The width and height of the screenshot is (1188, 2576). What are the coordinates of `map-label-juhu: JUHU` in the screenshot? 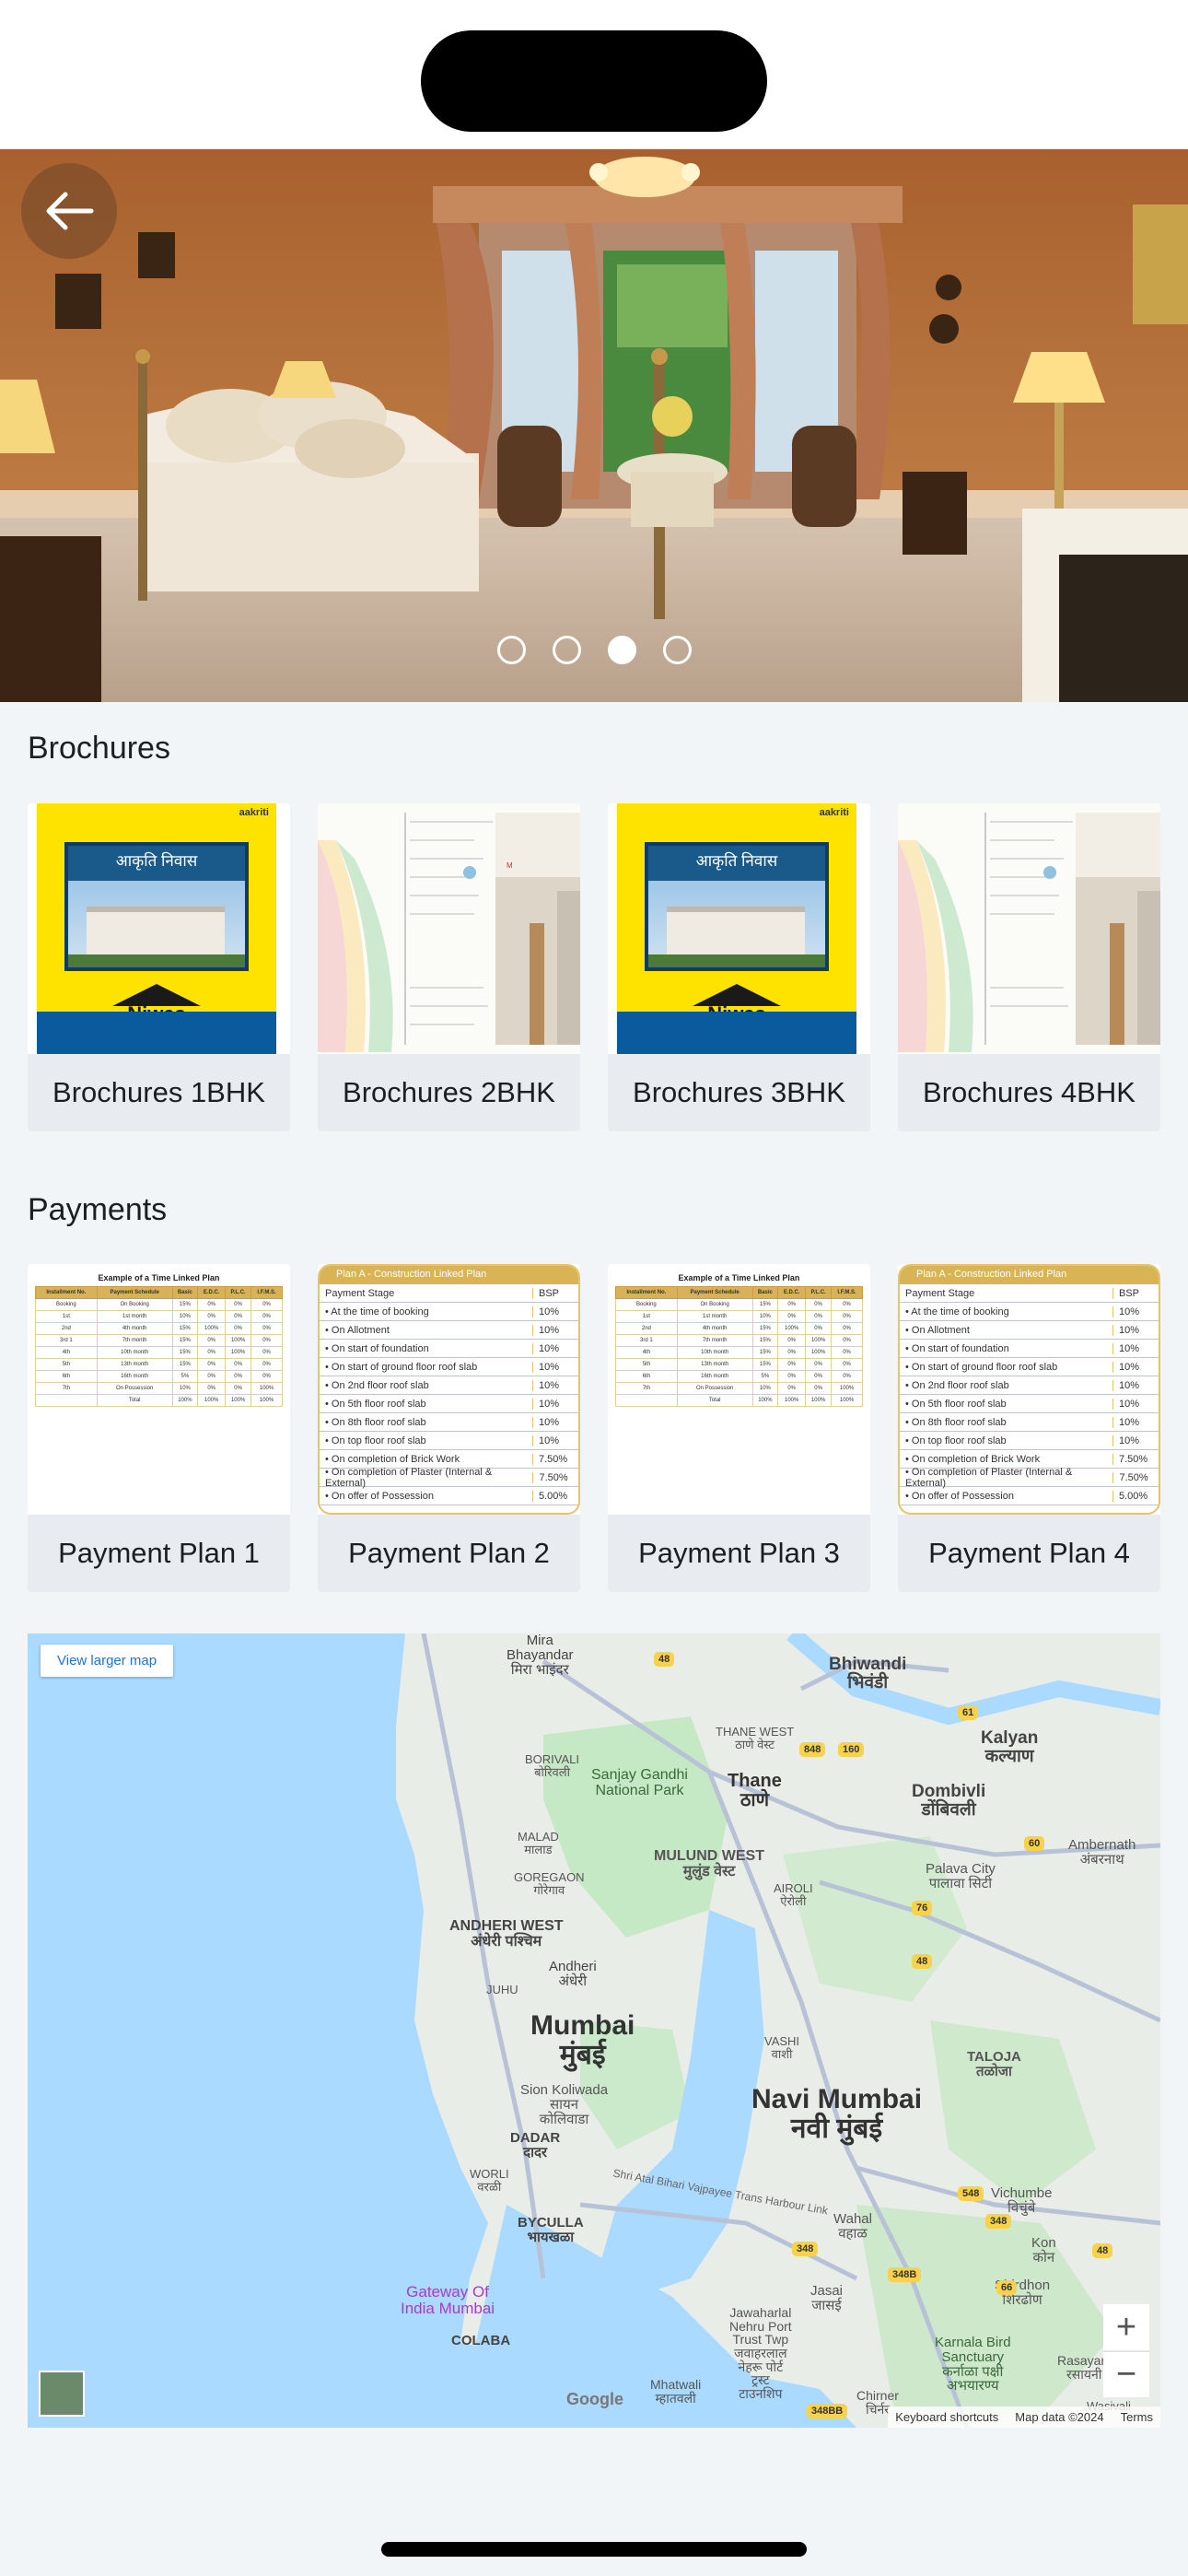 It's located at (502, 1989).